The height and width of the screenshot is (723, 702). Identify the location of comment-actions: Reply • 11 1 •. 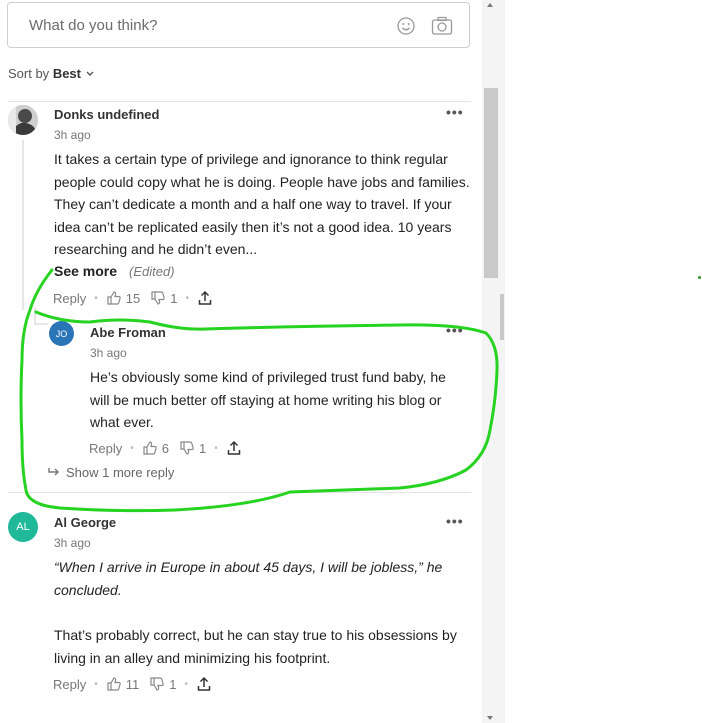
(134, 684).